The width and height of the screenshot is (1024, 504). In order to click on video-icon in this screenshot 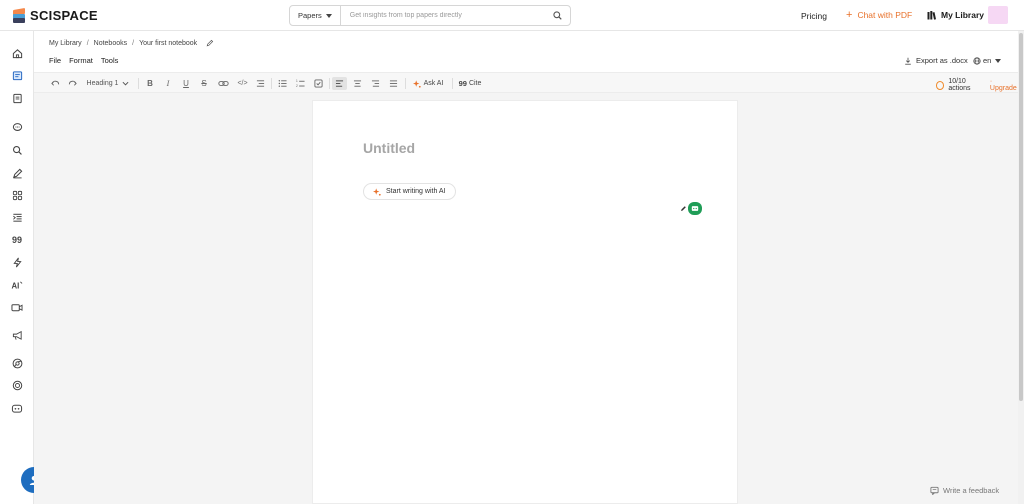, I will do `click(17, 307)`.